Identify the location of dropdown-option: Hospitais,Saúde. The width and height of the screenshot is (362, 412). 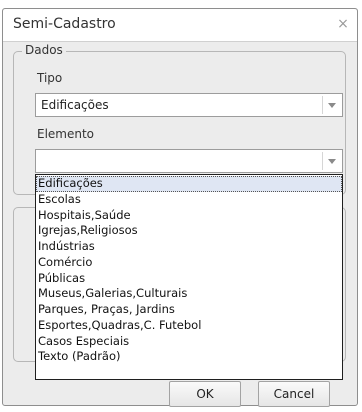
(189, 216).